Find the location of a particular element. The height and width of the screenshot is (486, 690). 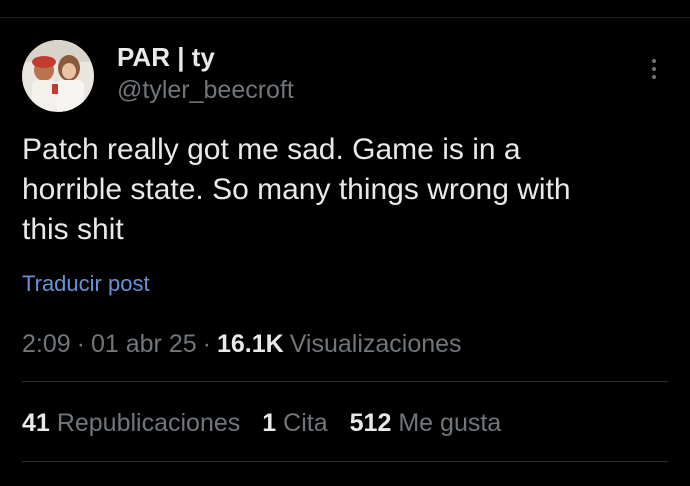

views-label: Visualizaciones is located at coordinates (375, 344).